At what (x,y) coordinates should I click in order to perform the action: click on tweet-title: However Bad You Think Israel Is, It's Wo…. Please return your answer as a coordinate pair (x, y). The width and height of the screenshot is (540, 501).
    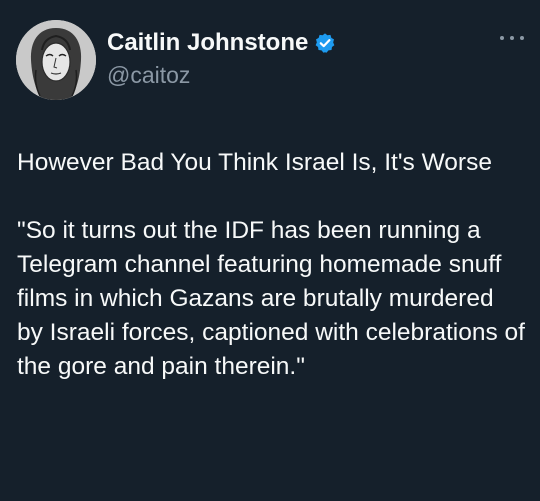
    Looking at the image, I should click on (254, 162).